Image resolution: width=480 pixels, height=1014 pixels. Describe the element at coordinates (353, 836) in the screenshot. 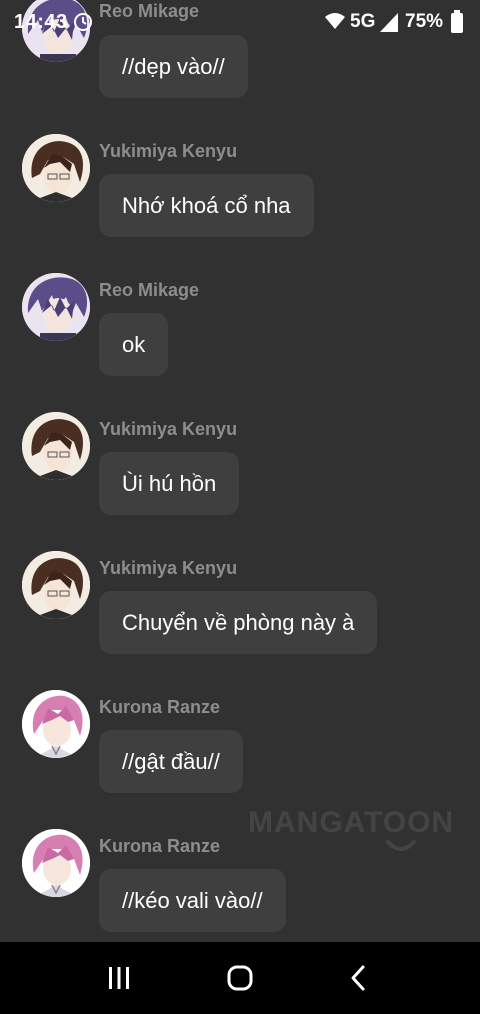

I see `watermark-logo: MANGATOON` at that location.